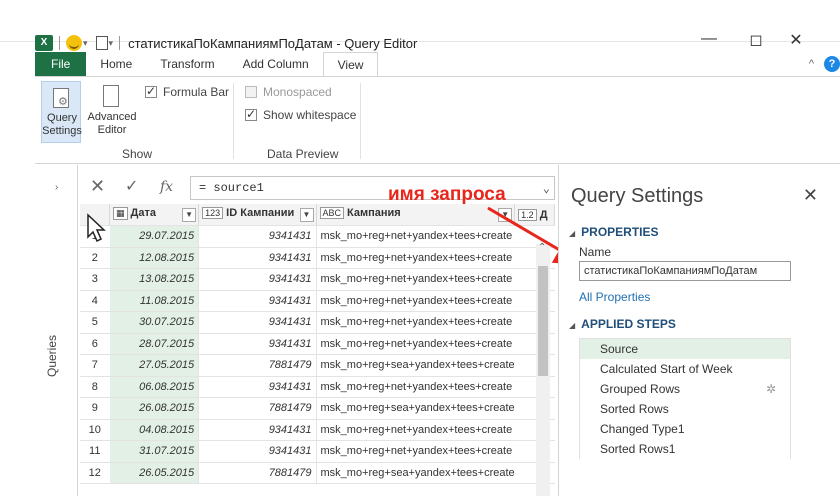 Image resolution: width=840 pixels, height=496 pixels. Describe the element at coordinates (97, 186) in the screenshot. I see `cancel-formula-icon: ✕` at that location.